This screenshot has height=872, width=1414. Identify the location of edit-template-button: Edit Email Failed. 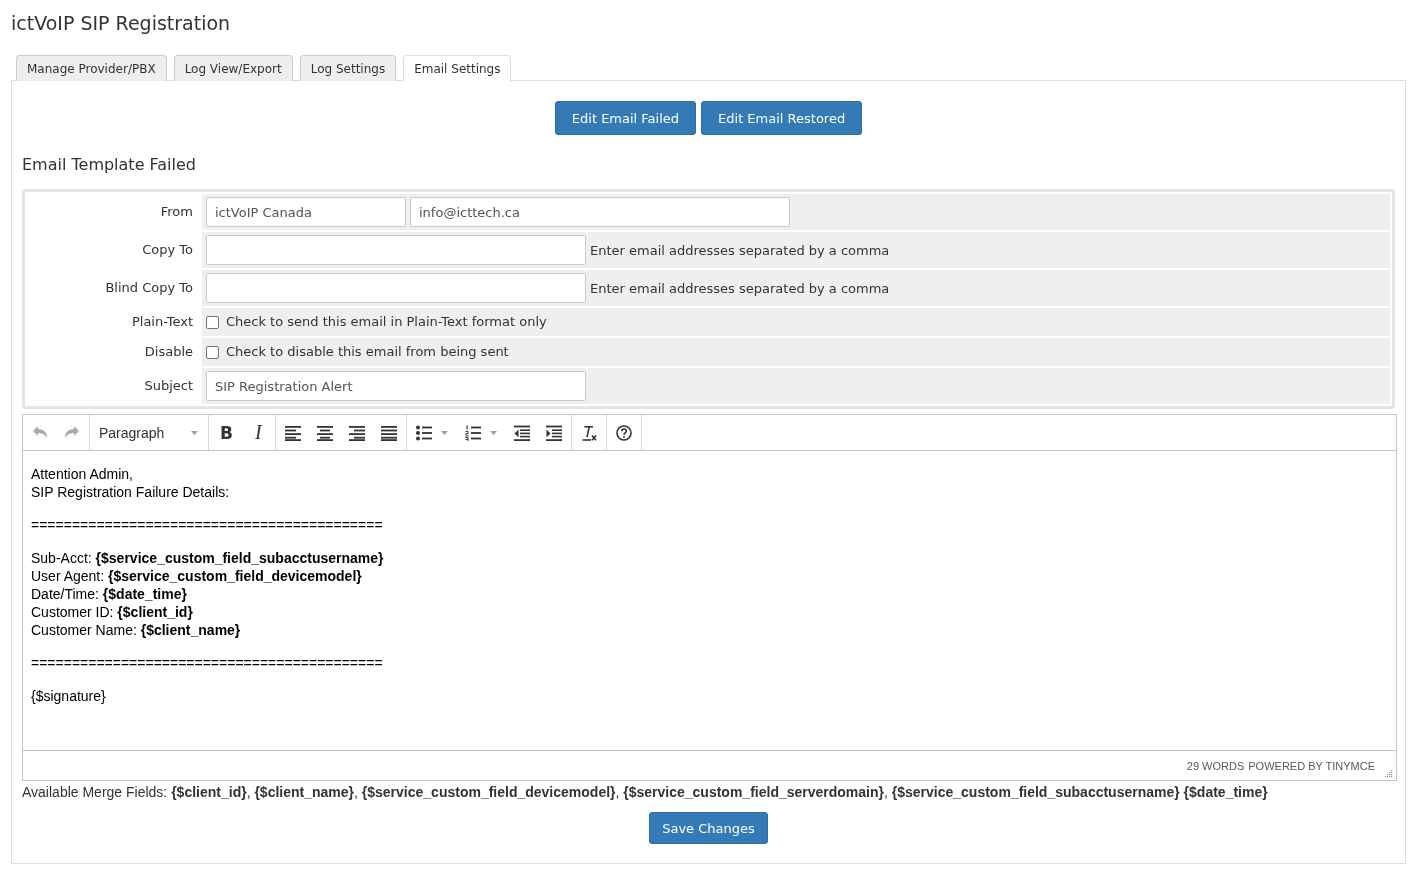
(625, 118).